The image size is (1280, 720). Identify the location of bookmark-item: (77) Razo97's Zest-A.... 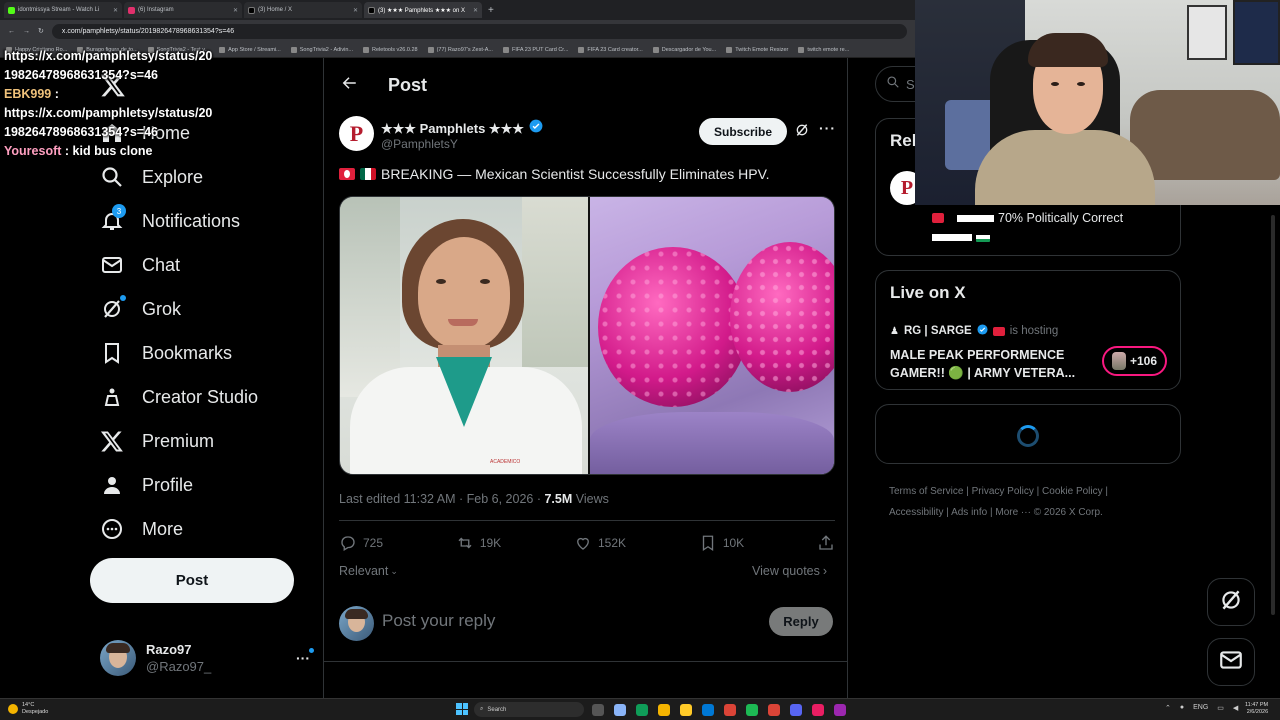
(460, 49).